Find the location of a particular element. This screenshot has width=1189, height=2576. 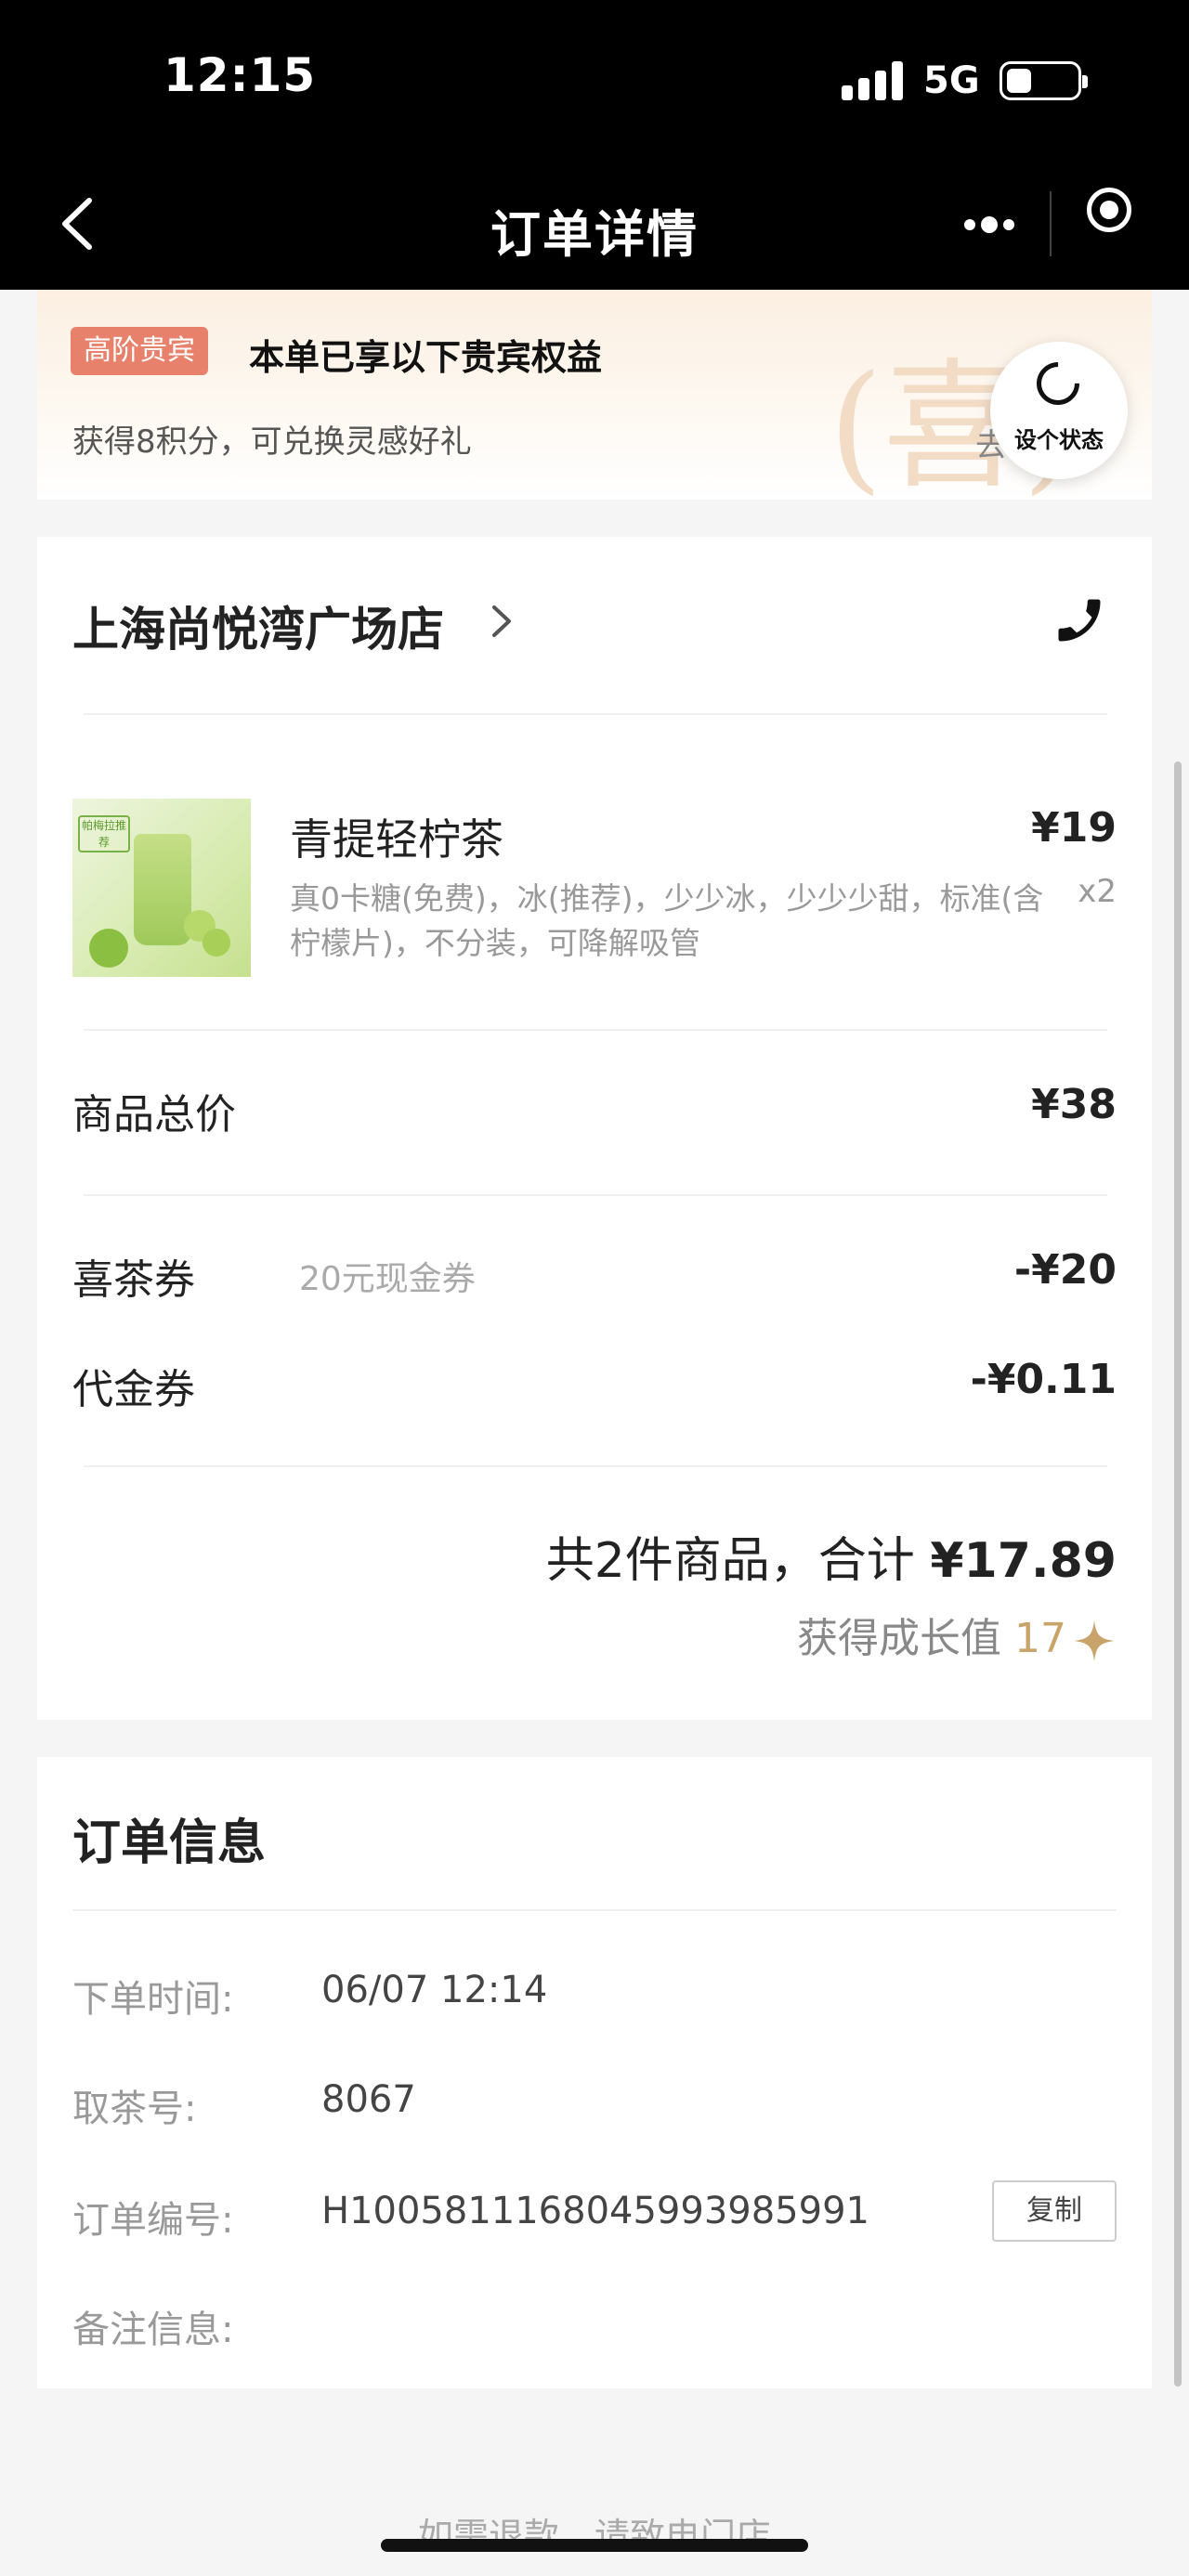

nav-divider is located at coordinates (1051, 223).